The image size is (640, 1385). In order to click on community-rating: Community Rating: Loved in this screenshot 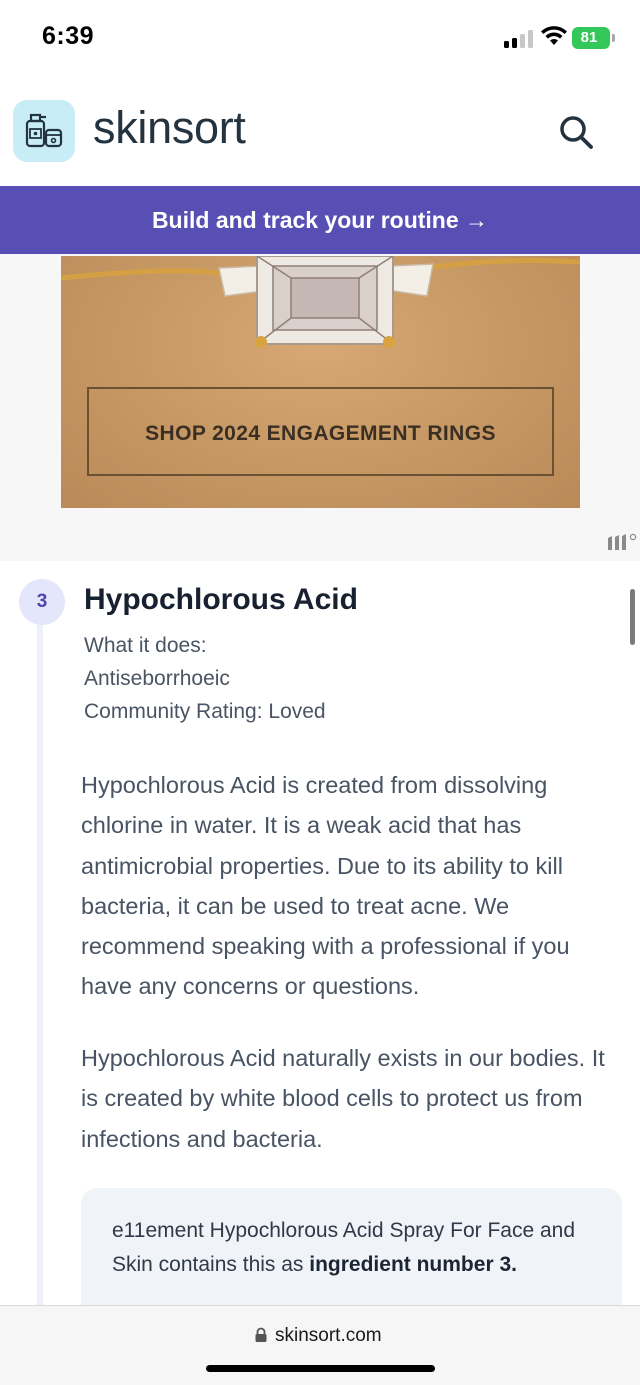, I will do `click(205, 711)`.